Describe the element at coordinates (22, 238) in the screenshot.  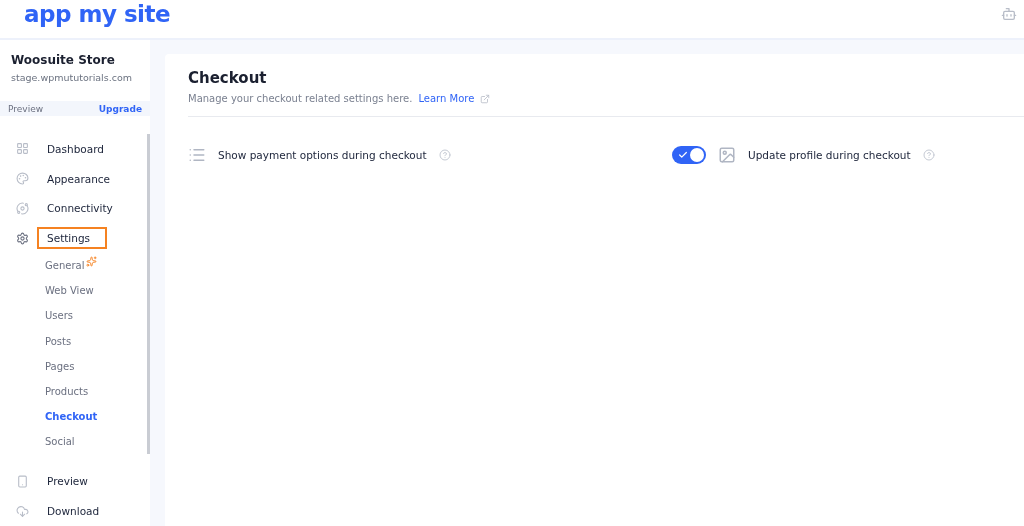
I see `settings-icon` at that location.